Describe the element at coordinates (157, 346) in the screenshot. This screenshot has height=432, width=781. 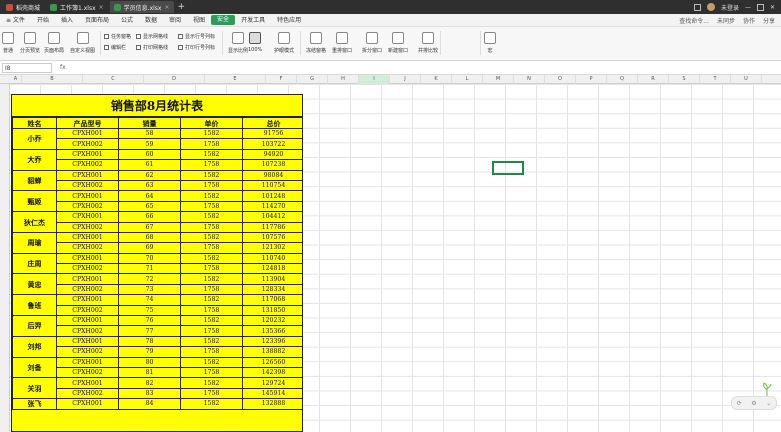
I see `table-row: 刘邦 CPXH001 78 1582 123396` at that location.